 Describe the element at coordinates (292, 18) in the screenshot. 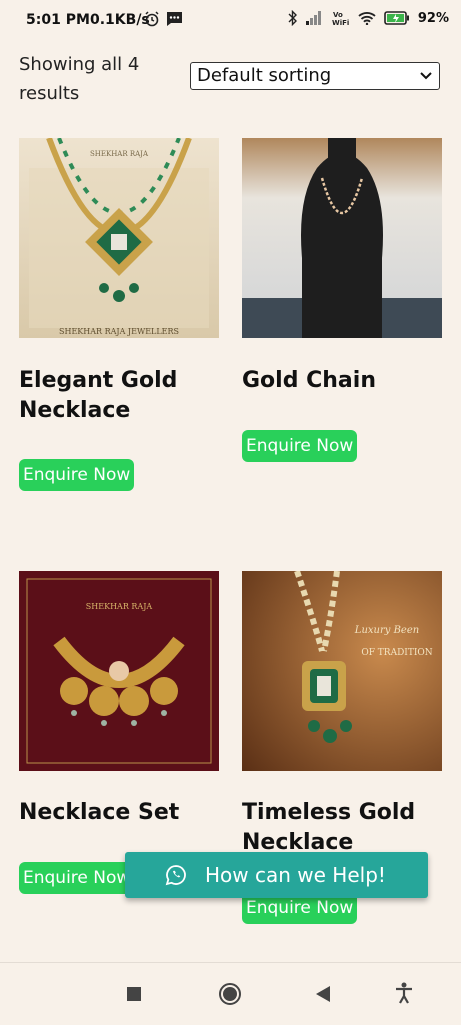

I see `bluetooth-icon` at that location.